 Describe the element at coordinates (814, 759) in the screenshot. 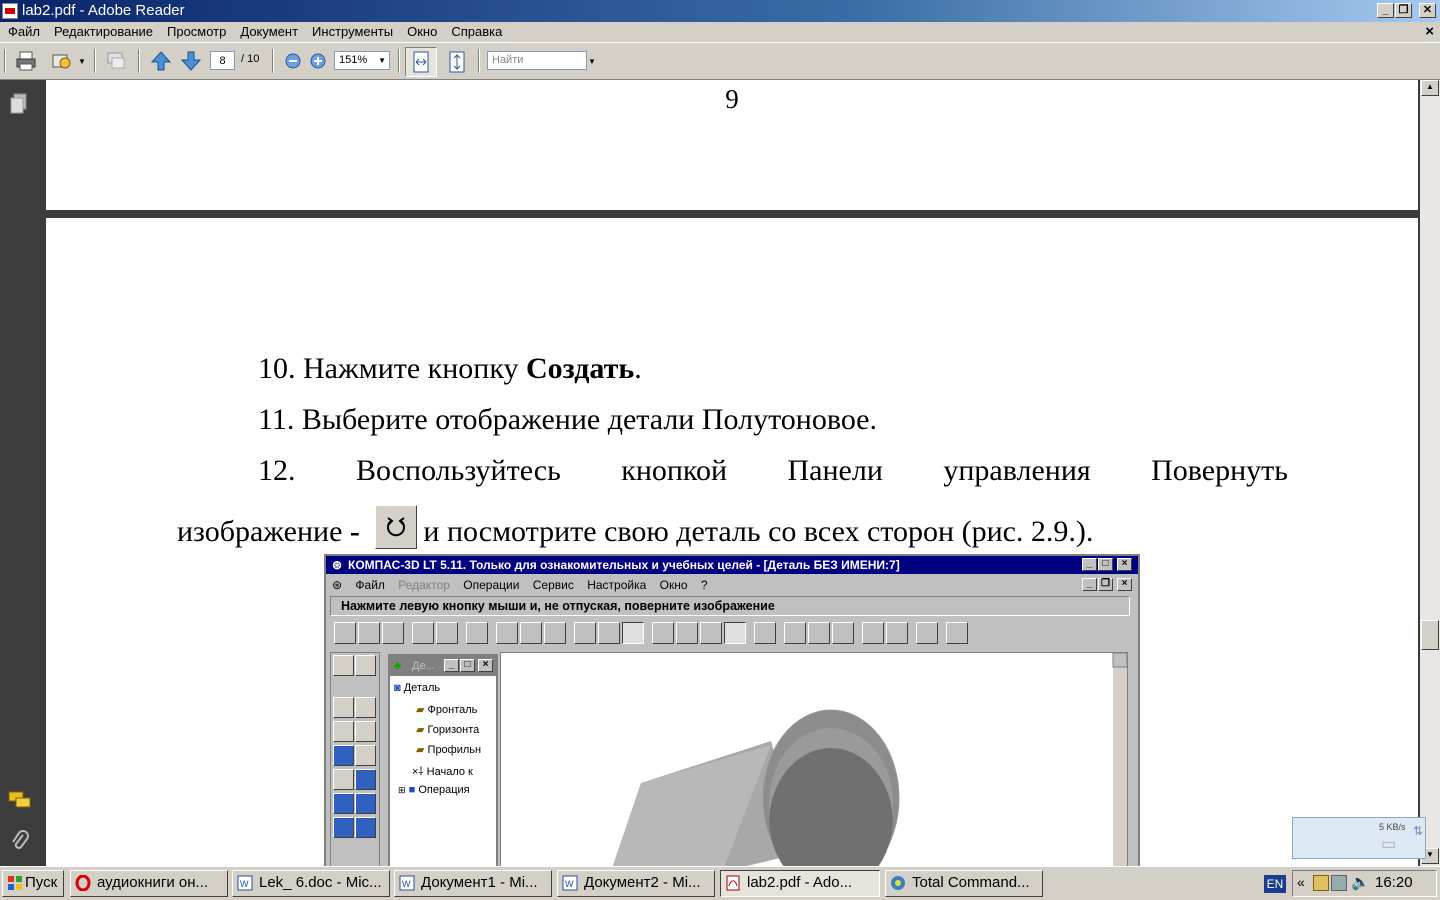

I see `kompas-3d-viewport` at that location.